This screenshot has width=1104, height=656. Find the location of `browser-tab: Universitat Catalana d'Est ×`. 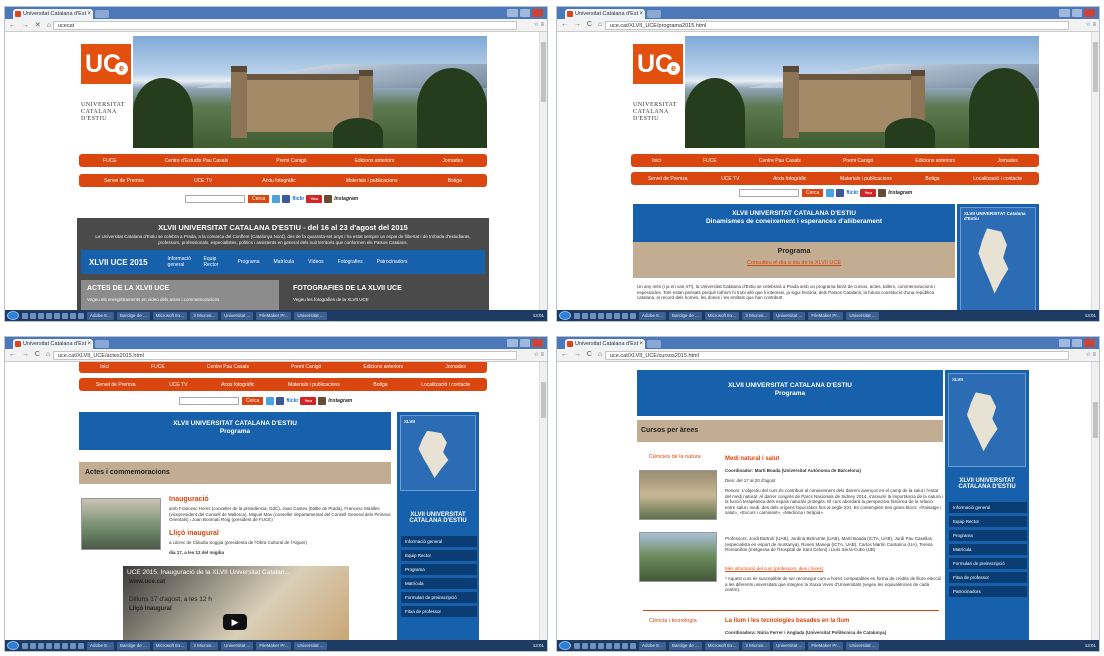

browser-tab: Universitat Catalana d'Est × is located at coordinates (605, 14).